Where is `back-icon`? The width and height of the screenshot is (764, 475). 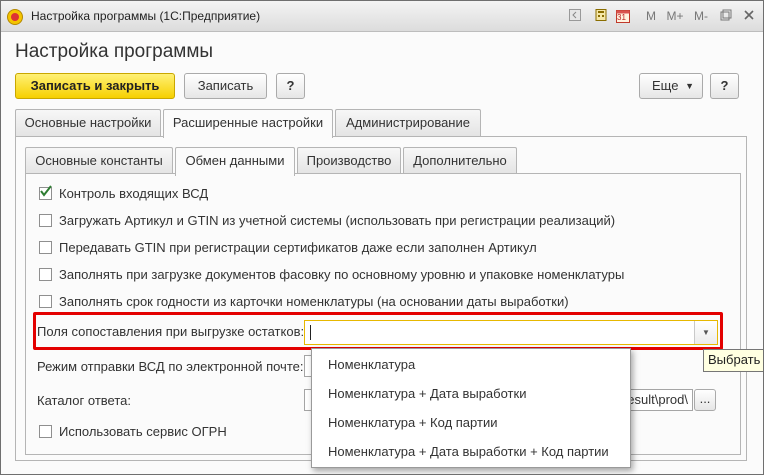
back-icon is located at coordinates (575, 15).